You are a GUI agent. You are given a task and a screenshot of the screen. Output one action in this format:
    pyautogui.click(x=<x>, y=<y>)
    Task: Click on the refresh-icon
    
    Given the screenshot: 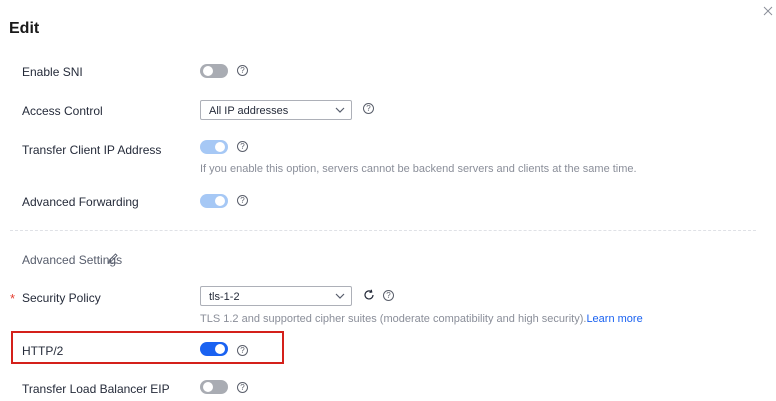 What is the action you would take?
    pyautogui.click(x=369, y=295)
    